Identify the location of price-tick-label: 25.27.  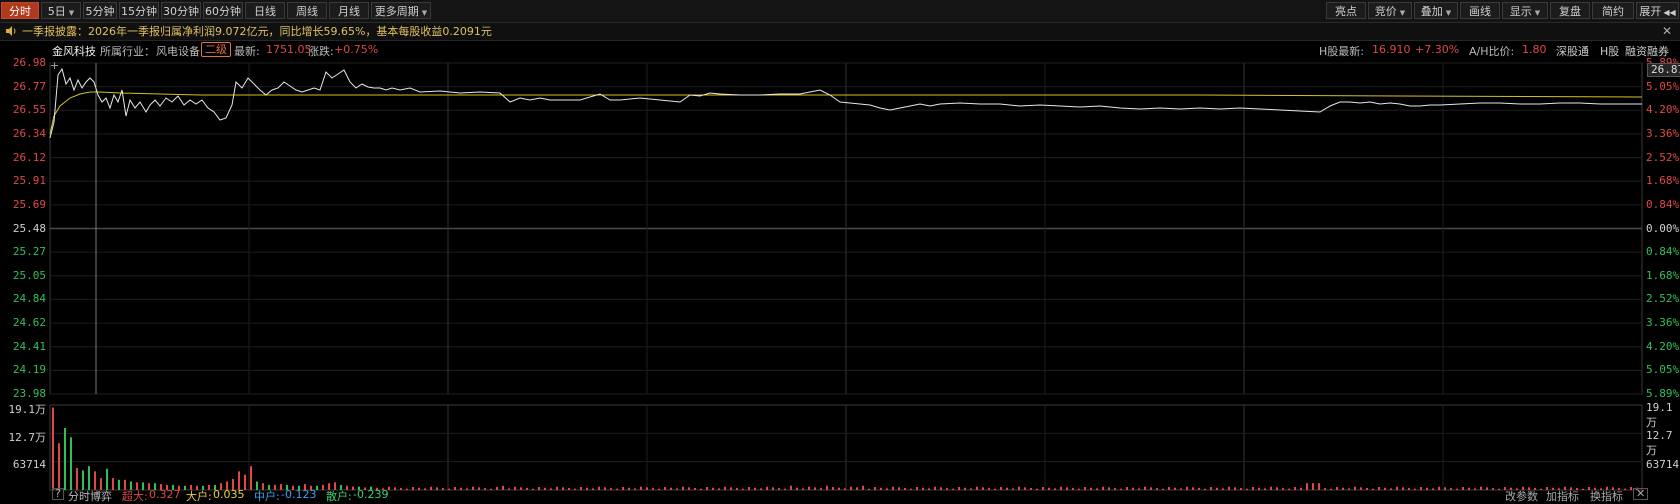
(29, 252).